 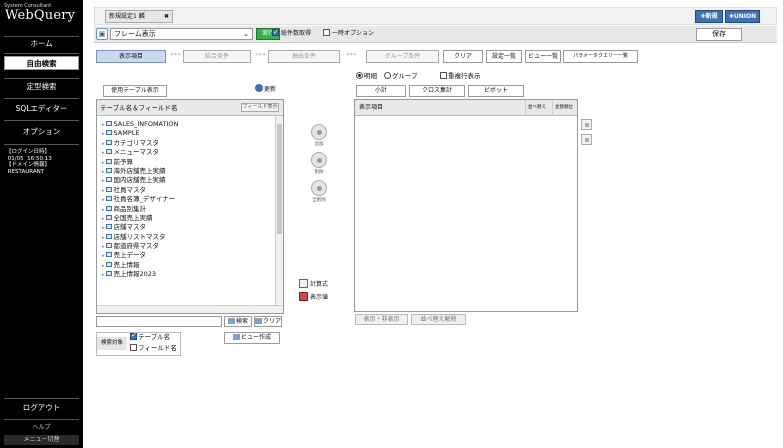 I want to click on tab-label: 新規設定1 麟, so click(x=127, y=16).